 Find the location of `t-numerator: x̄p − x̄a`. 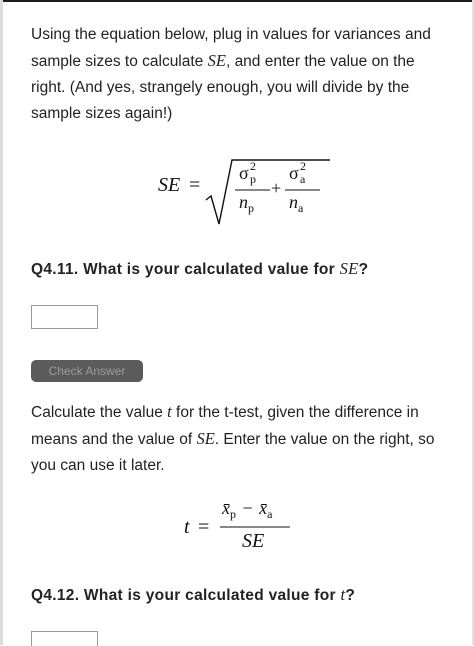

t-numerator: x̄p − x̄a is located at coordinates (247, 509).